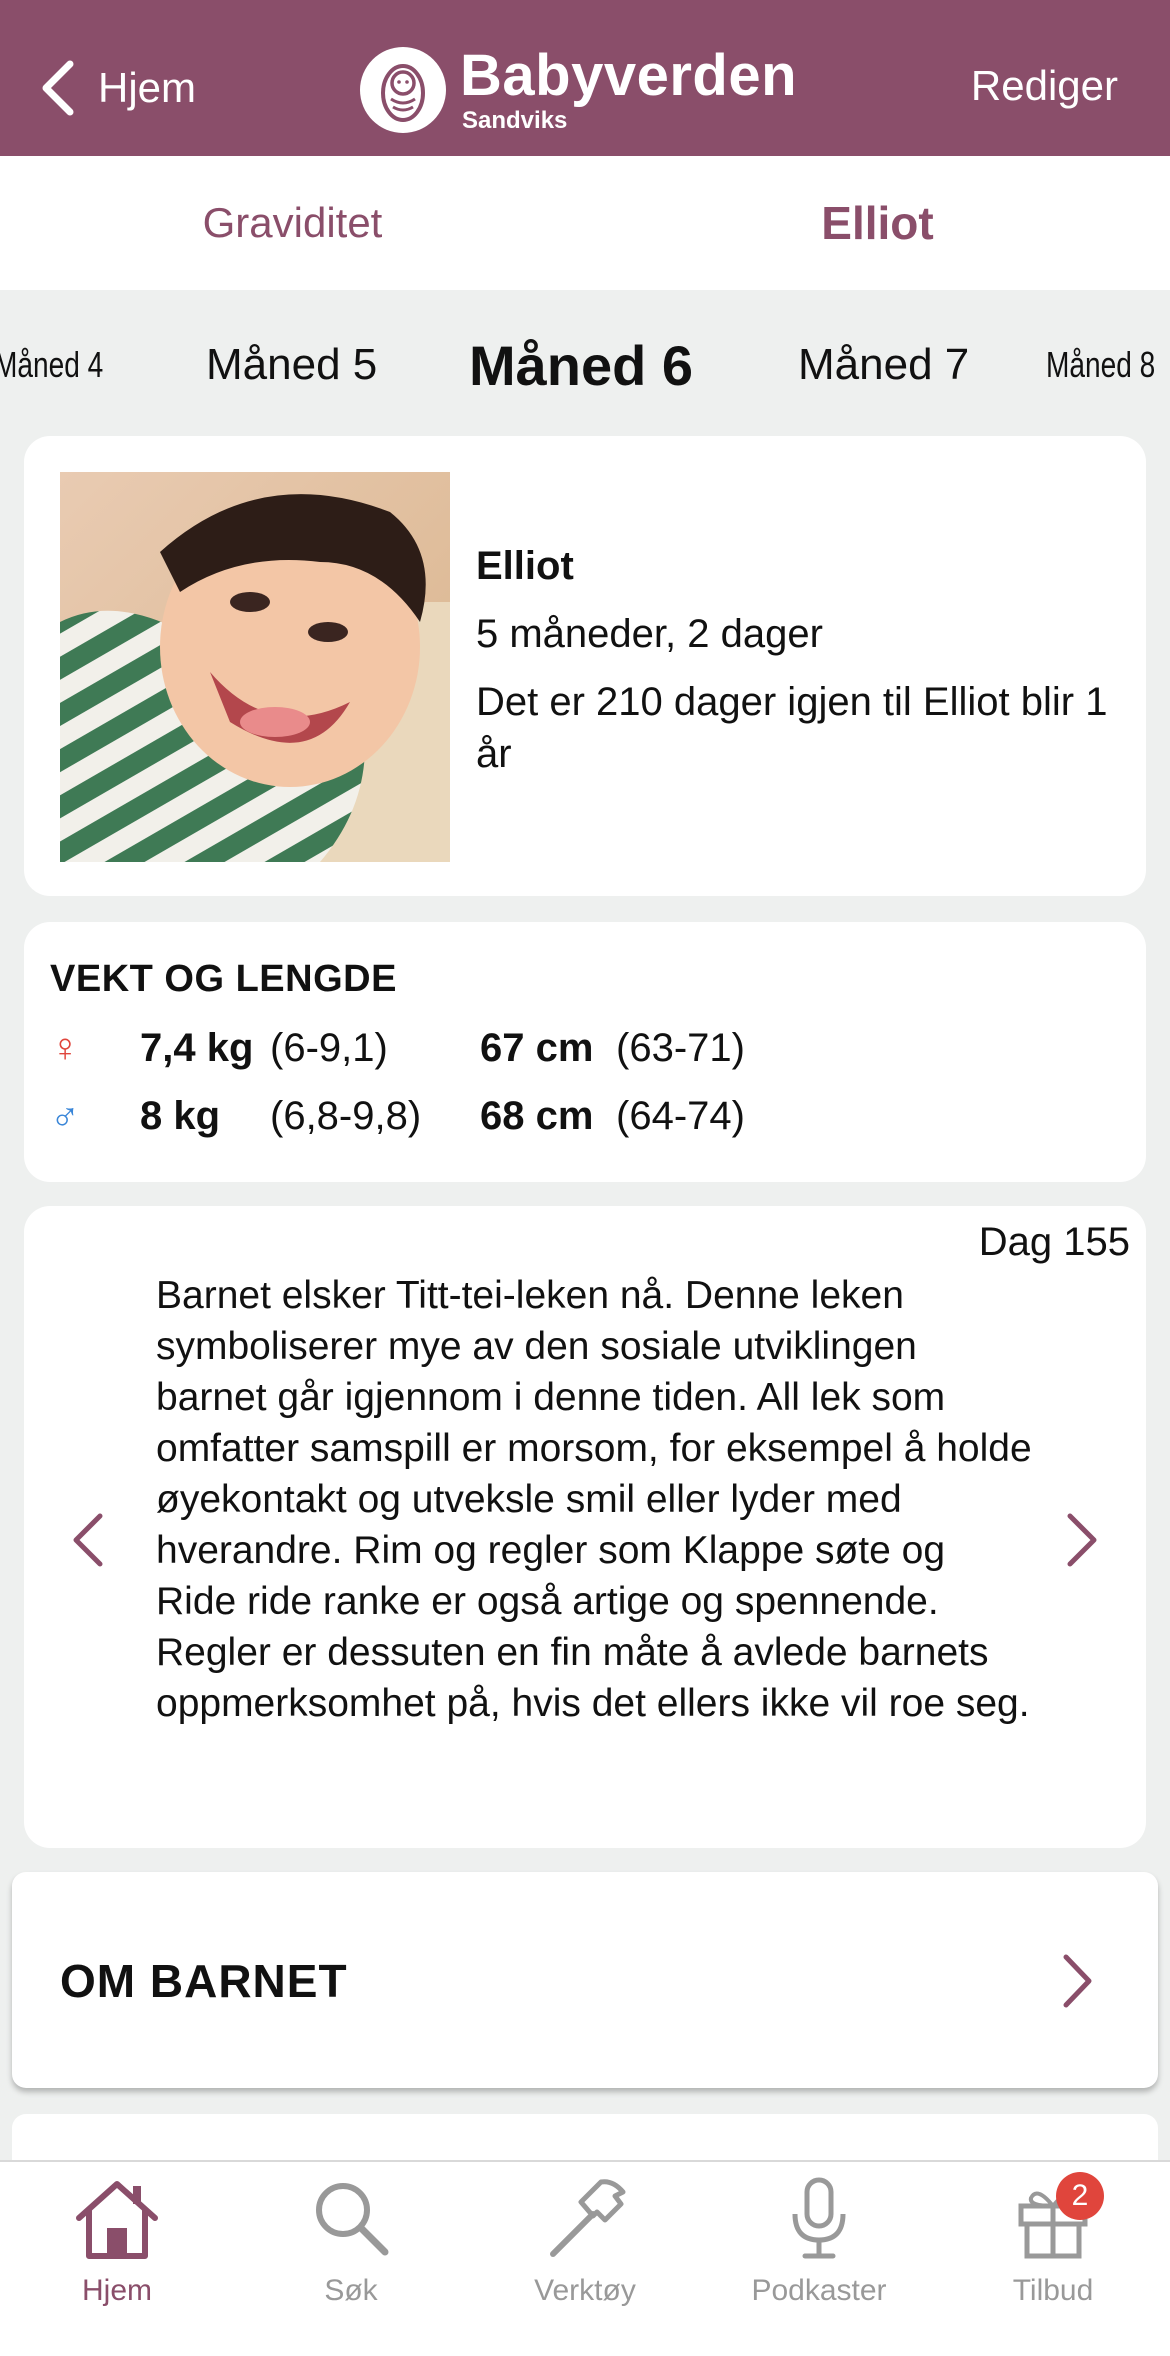 The height and width of the screenshot is (2356, 1170). Describe the element at coordinates (223, 979) in the screenshot. I see `weight-length-title: VEKT OG LENGDE` at that location.